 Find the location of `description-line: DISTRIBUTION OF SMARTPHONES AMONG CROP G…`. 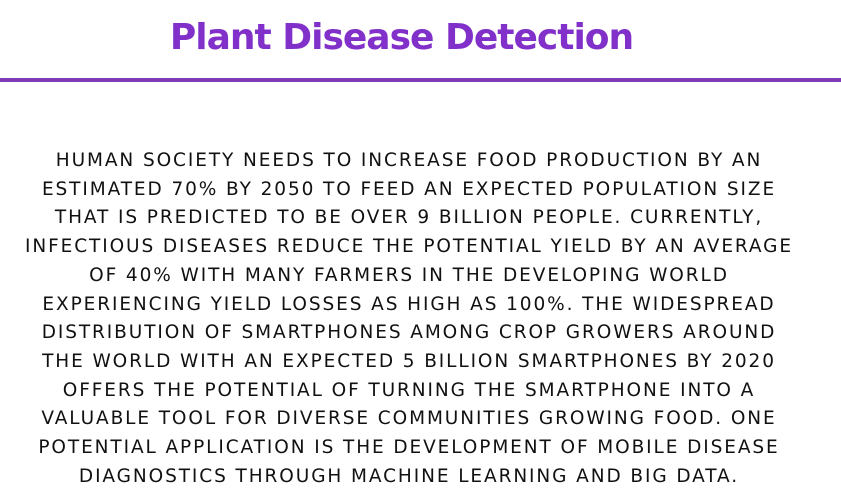

description-line: DISTRIBUTION OF SMARTPHONES AMONG CROP G… is located at coordinates (409, 333).